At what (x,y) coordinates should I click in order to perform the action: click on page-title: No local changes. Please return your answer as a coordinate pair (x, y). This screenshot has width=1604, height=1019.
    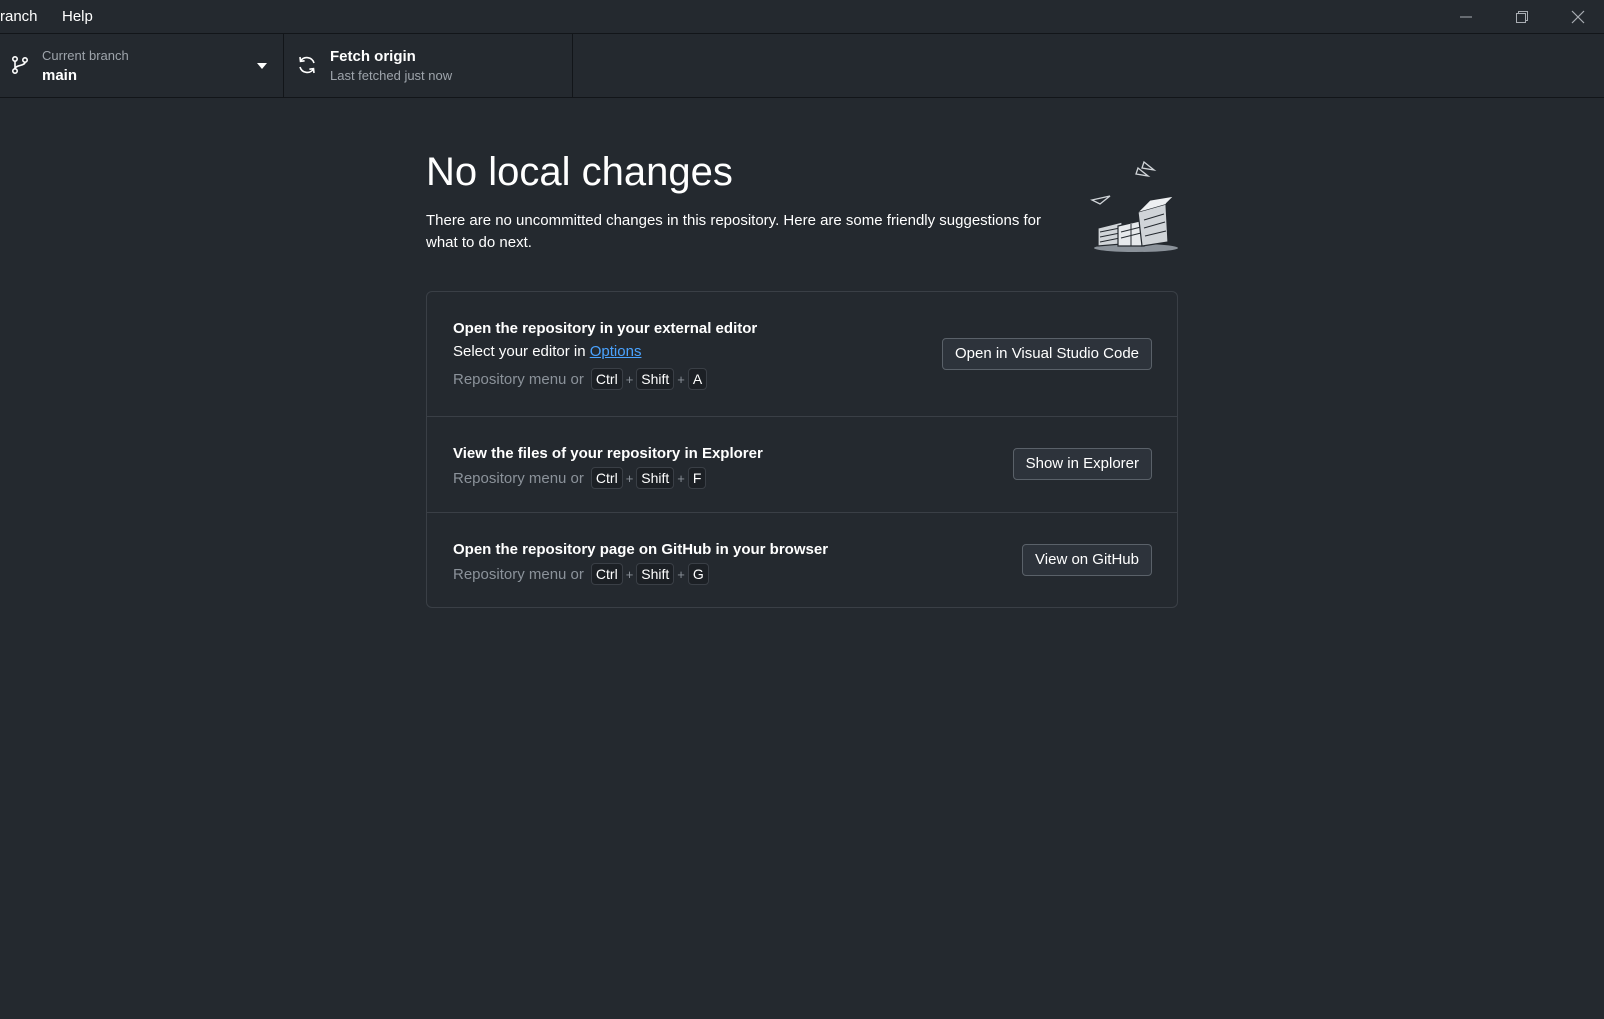
    Looking at the image, I should click on (579, 172).